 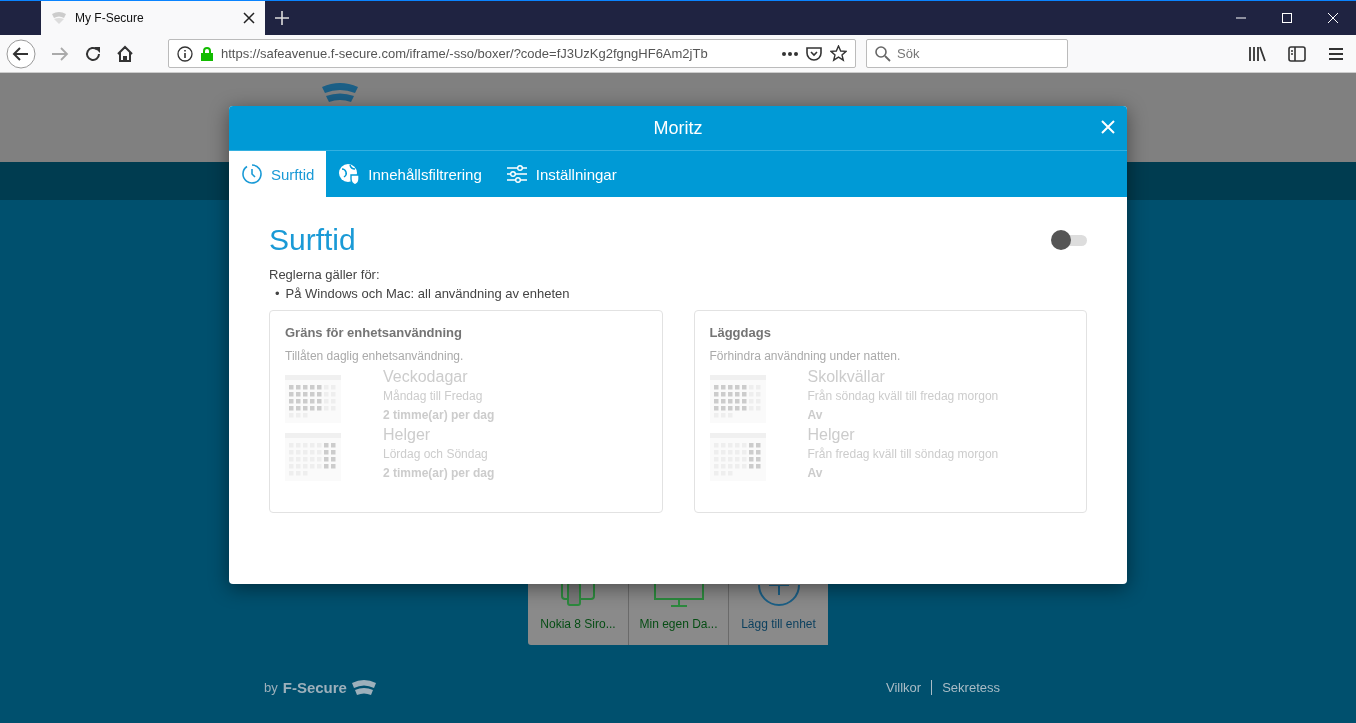 What do you see at coordinates (349, 174) in the screenshot?
I see `globe-shield-icon` at bounding box center [349, 174].